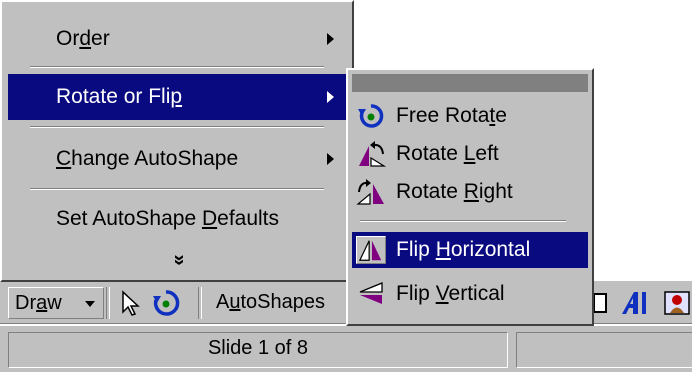  What do you see at coordinates (90, 304) in the screenshot?
I see `chevron-down-icon` at bounding box center [90, 304].